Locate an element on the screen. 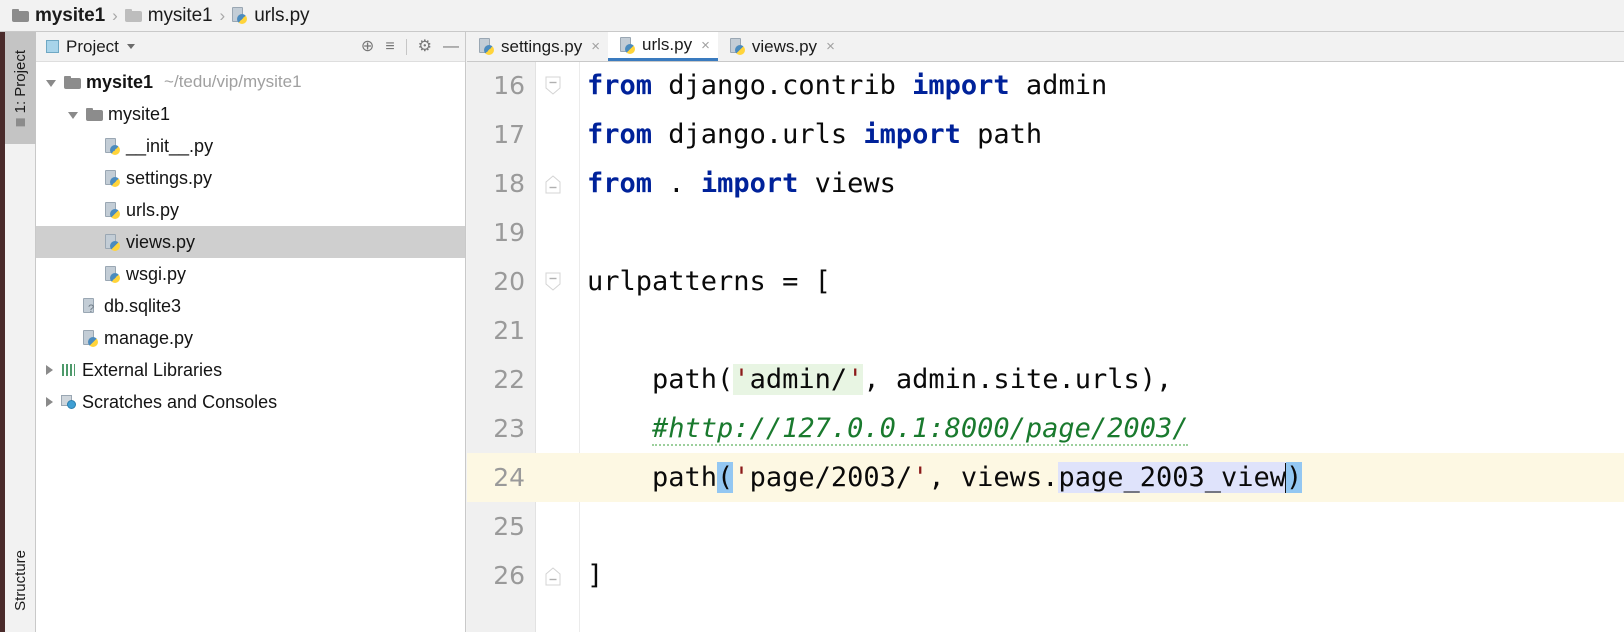 The width and height of the screenshot is (1624, 632). collapse-all-icon: ≡ is located at coordinates (389, 46).